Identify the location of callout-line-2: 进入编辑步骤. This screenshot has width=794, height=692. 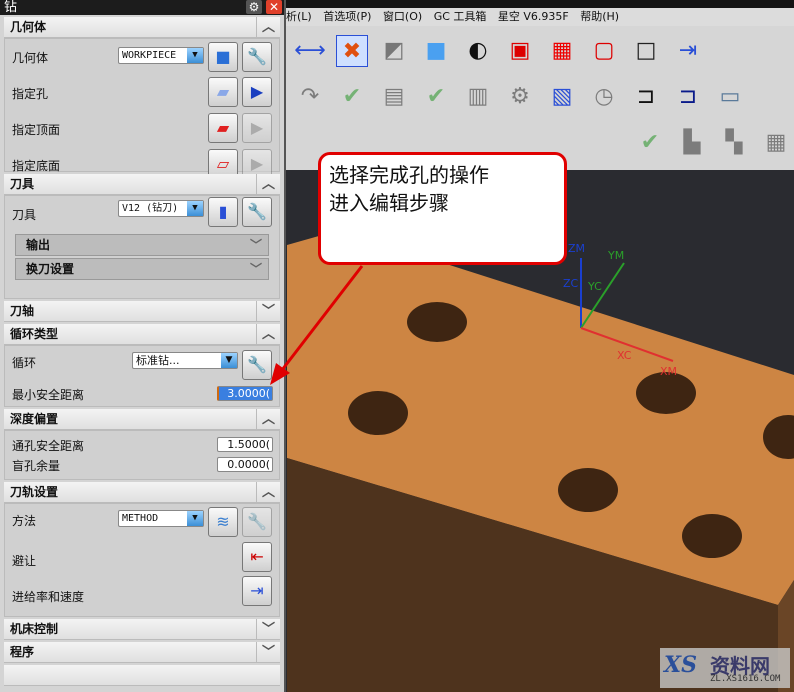
(389, 203).